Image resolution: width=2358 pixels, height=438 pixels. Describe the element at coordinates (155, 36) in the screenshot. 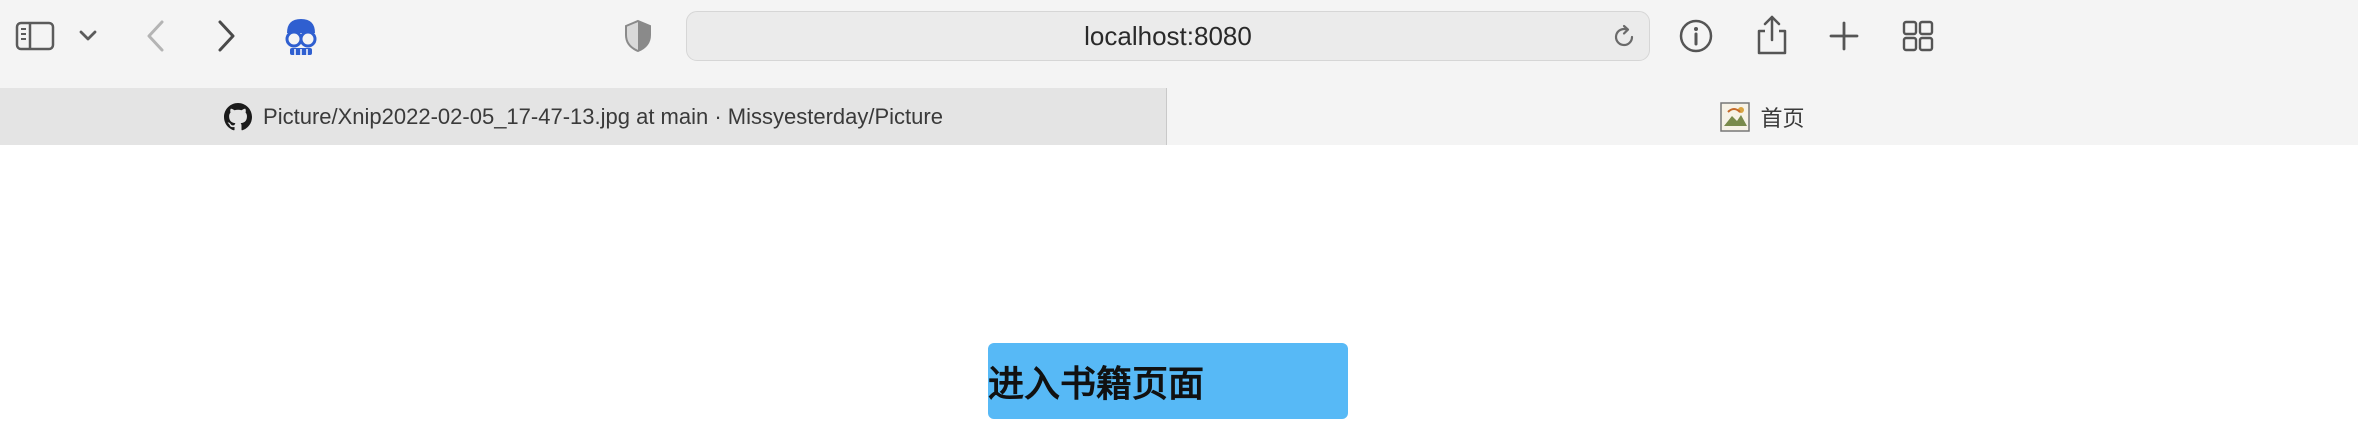

I see `back-arrow-icon` at that location.